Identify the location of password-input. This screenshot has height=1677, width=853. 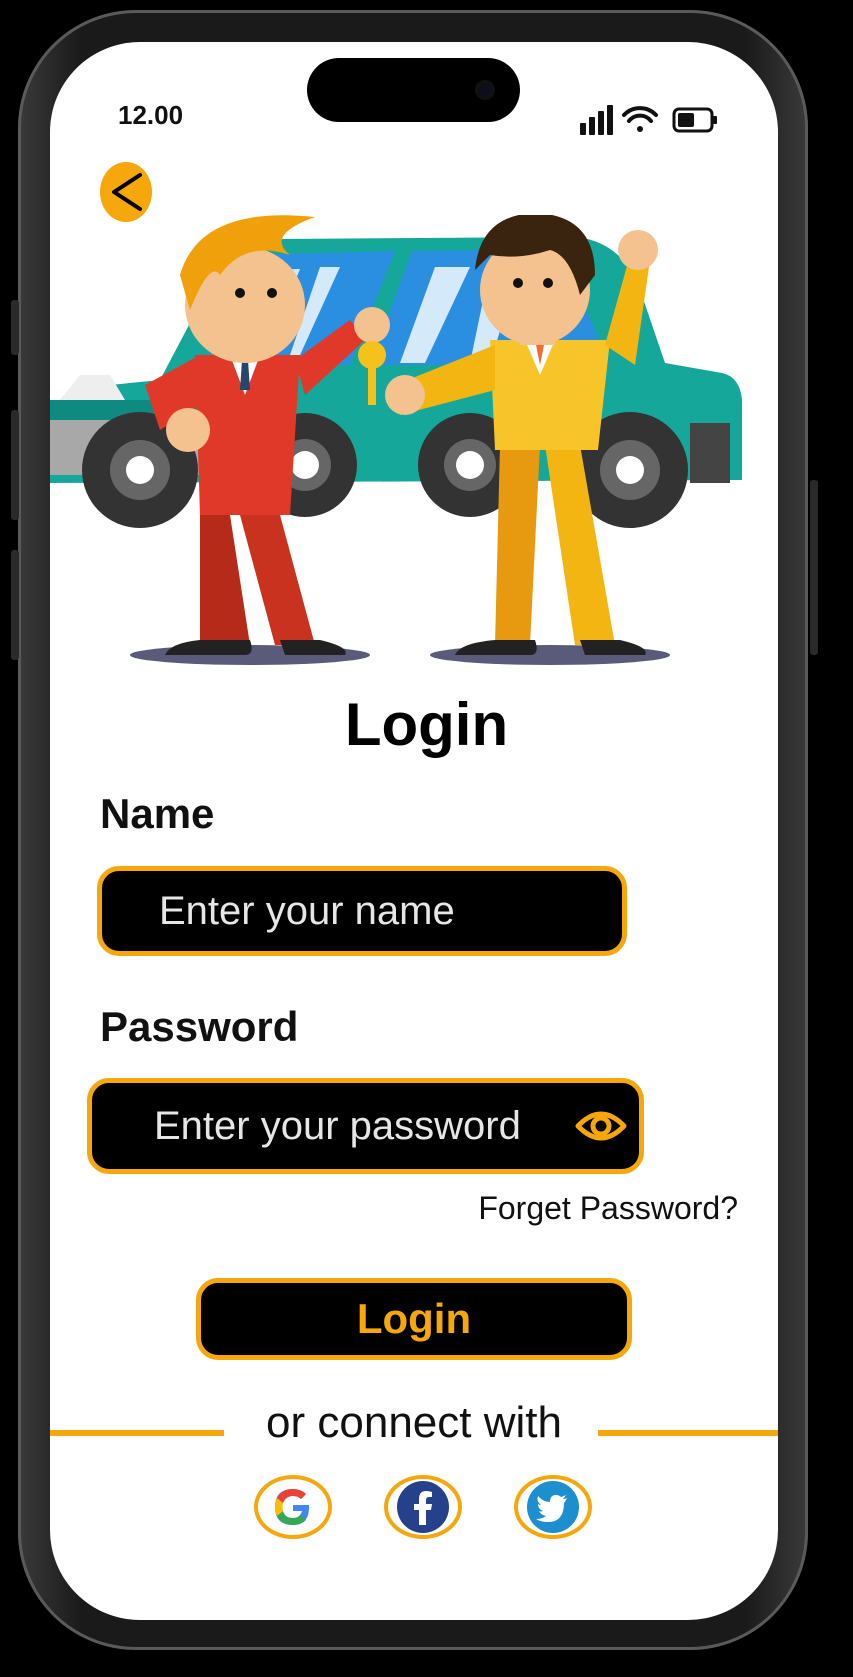
(356, 1126).